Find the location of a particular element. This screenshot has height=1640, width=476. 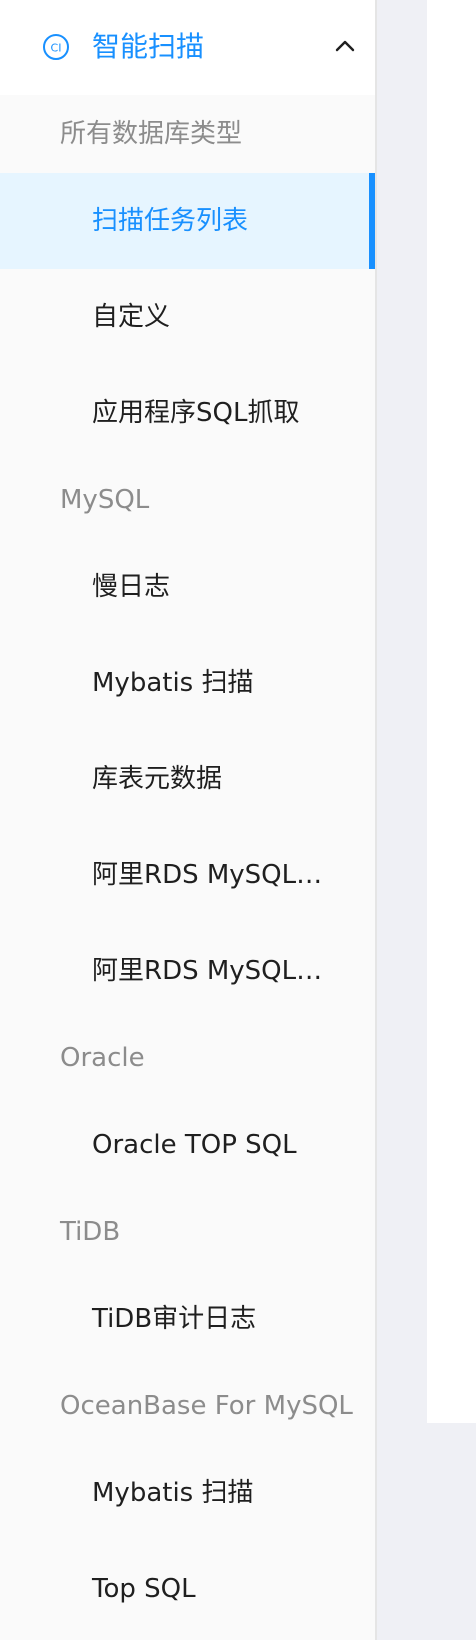

menu-item: 扫描任务列表 is located at coordinates (187, 221).